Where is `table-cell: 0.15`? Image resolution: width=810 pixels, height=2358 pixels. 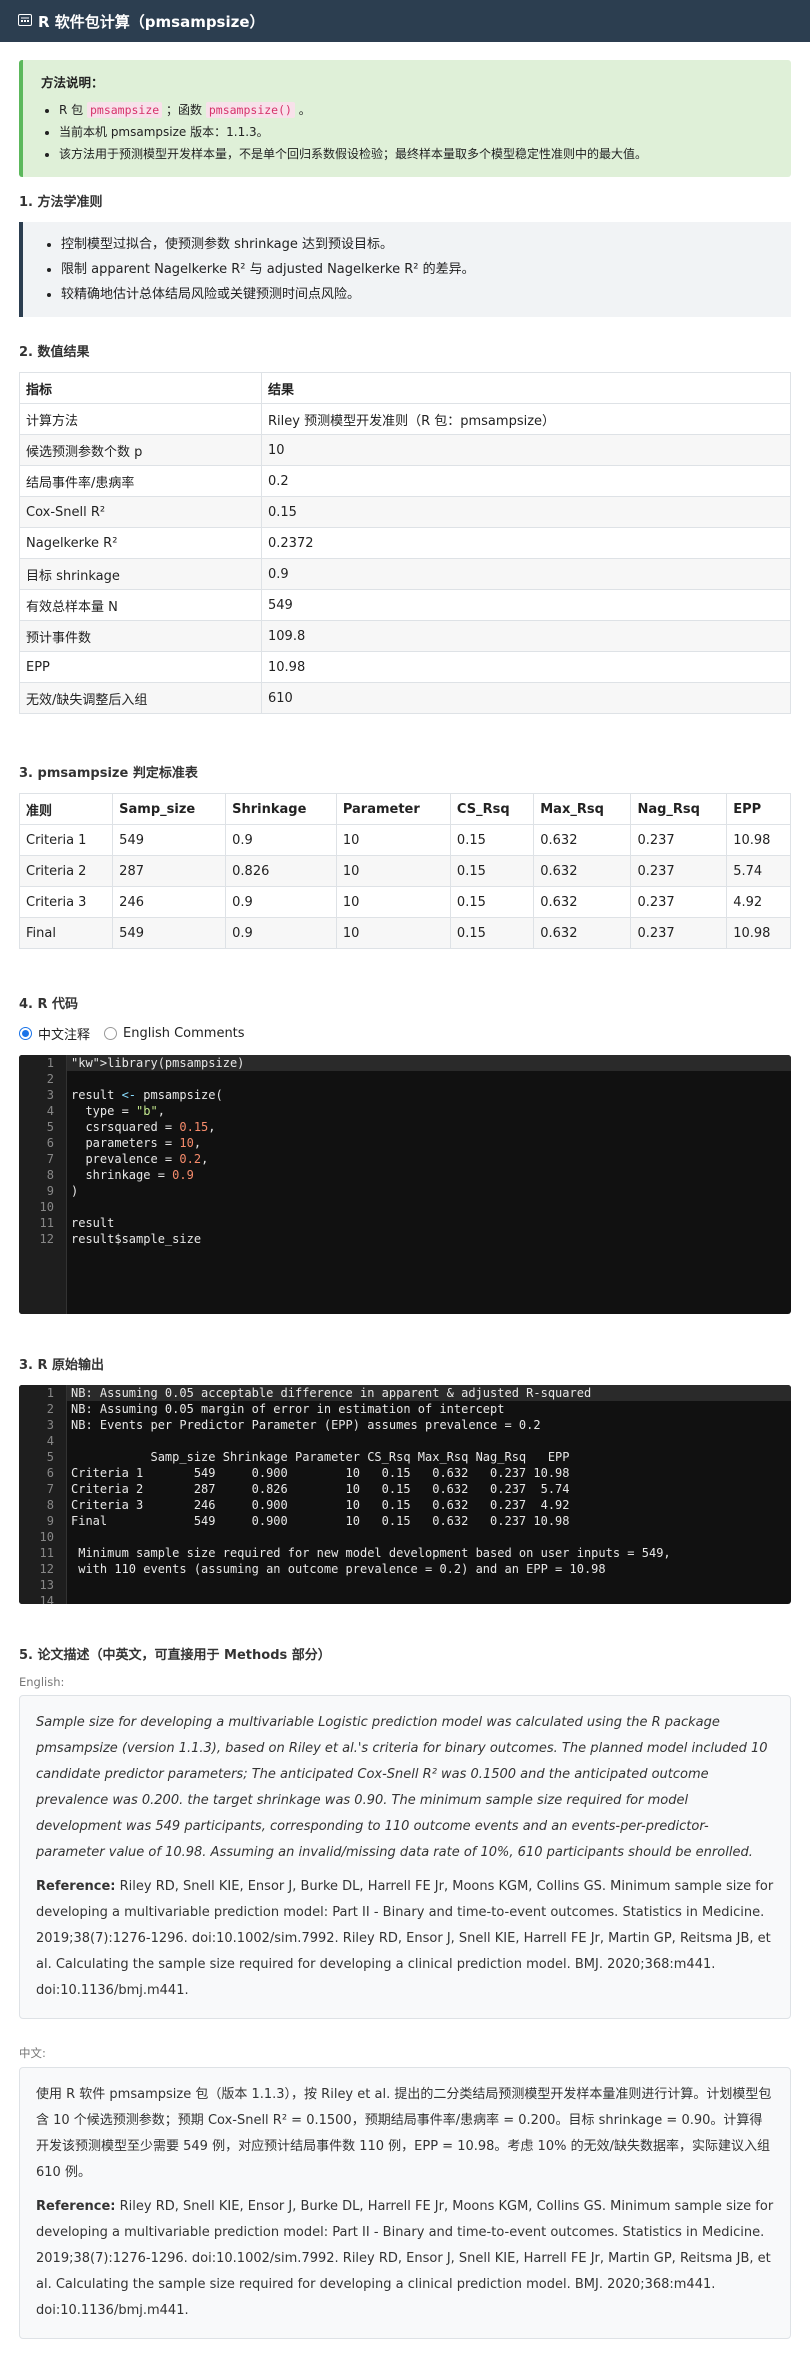 table-cell: 0.15 is located at coordinates (492, 902).